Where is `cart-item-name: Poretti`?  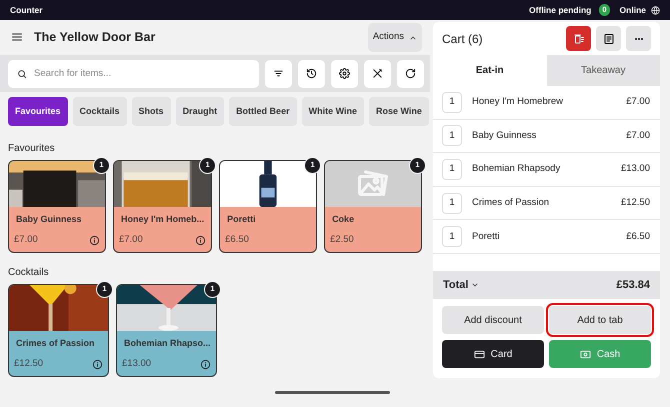 cart-item-name: Poretti is located at coordinates (486, 237).